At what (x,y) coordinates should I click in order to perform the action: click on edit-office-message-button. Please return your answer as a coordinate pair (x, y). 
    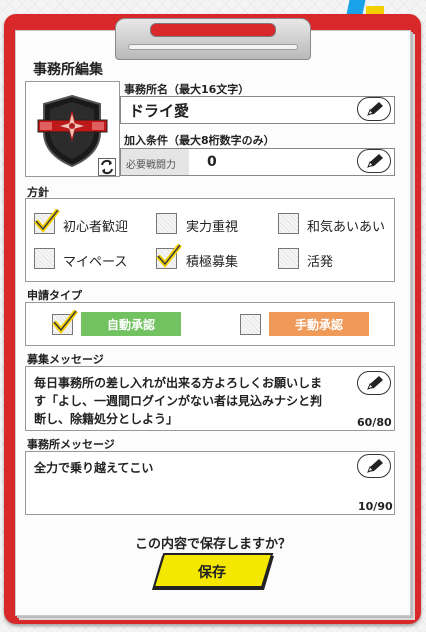
    Looking at the image, I should click on (374, 466).